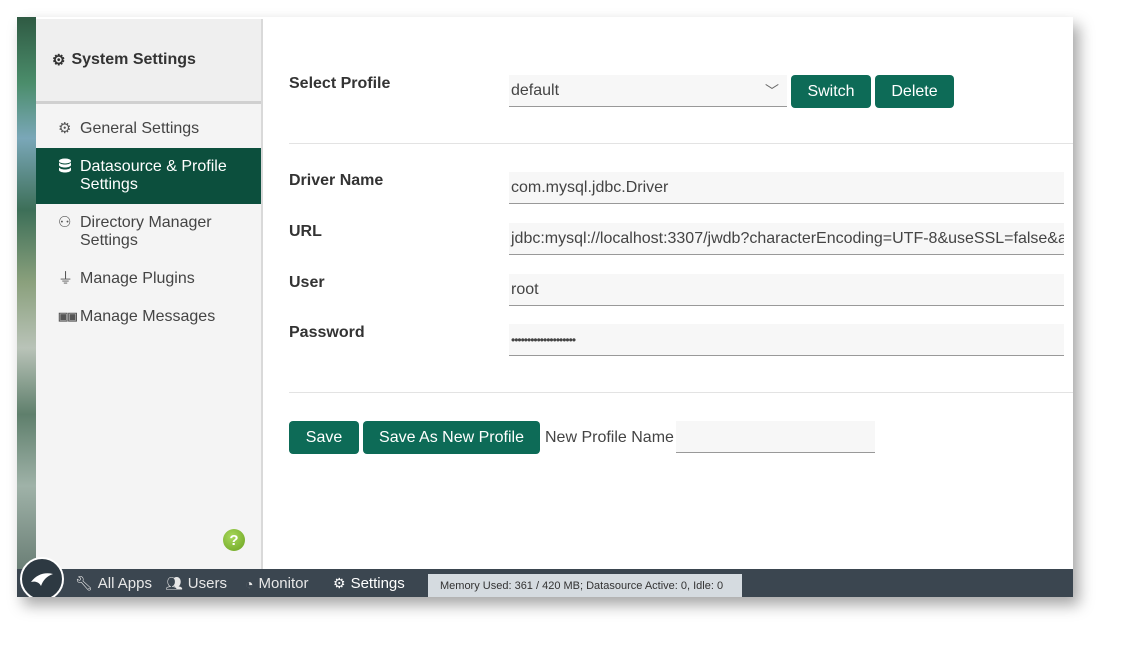 This screenshot has width=1121, height=645. I want to click on profile-select-value: default, so click(535, 90).